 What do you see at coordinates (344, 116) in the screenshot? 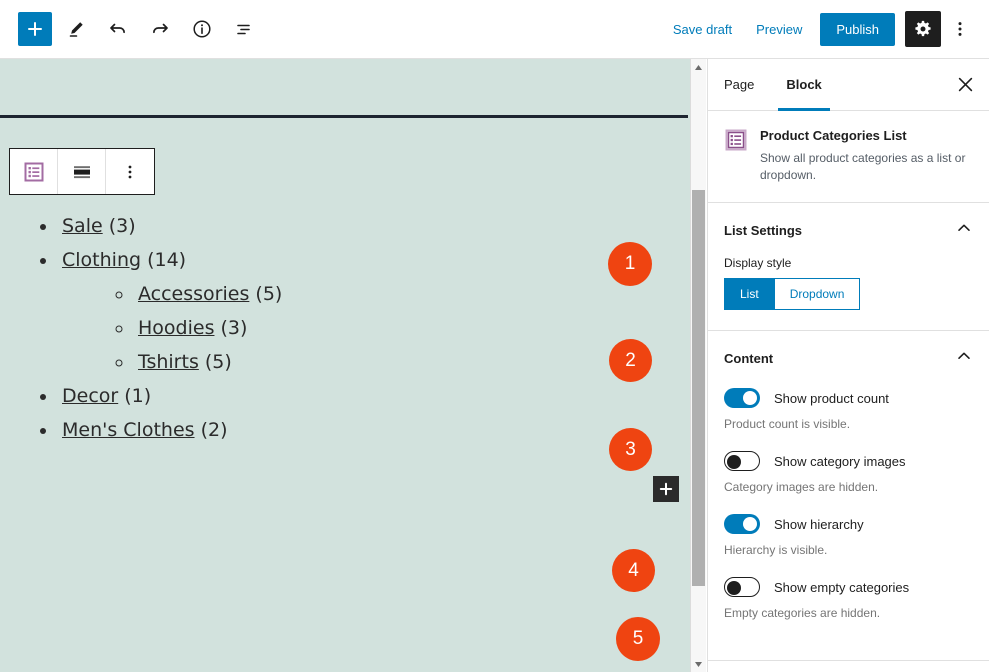
I see `horizontal-rule-divider` at bounding box center [344, 116].